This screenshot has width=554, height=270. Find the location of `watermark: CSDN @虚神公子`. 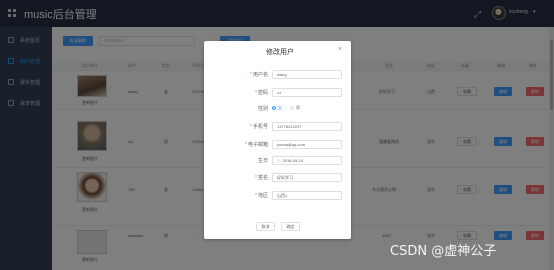

watermark: CSDN @虚神公子 is located at coordinates (443, 251).